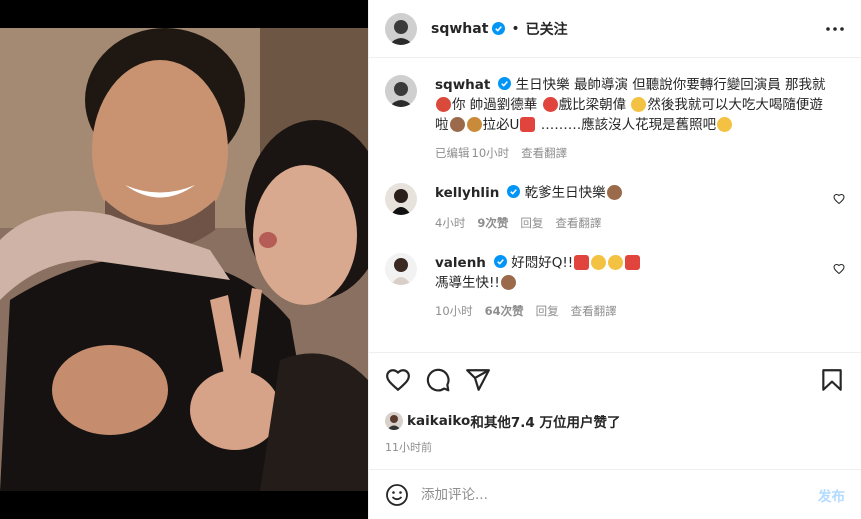  I want to click on share-icon, so click(478, 380).